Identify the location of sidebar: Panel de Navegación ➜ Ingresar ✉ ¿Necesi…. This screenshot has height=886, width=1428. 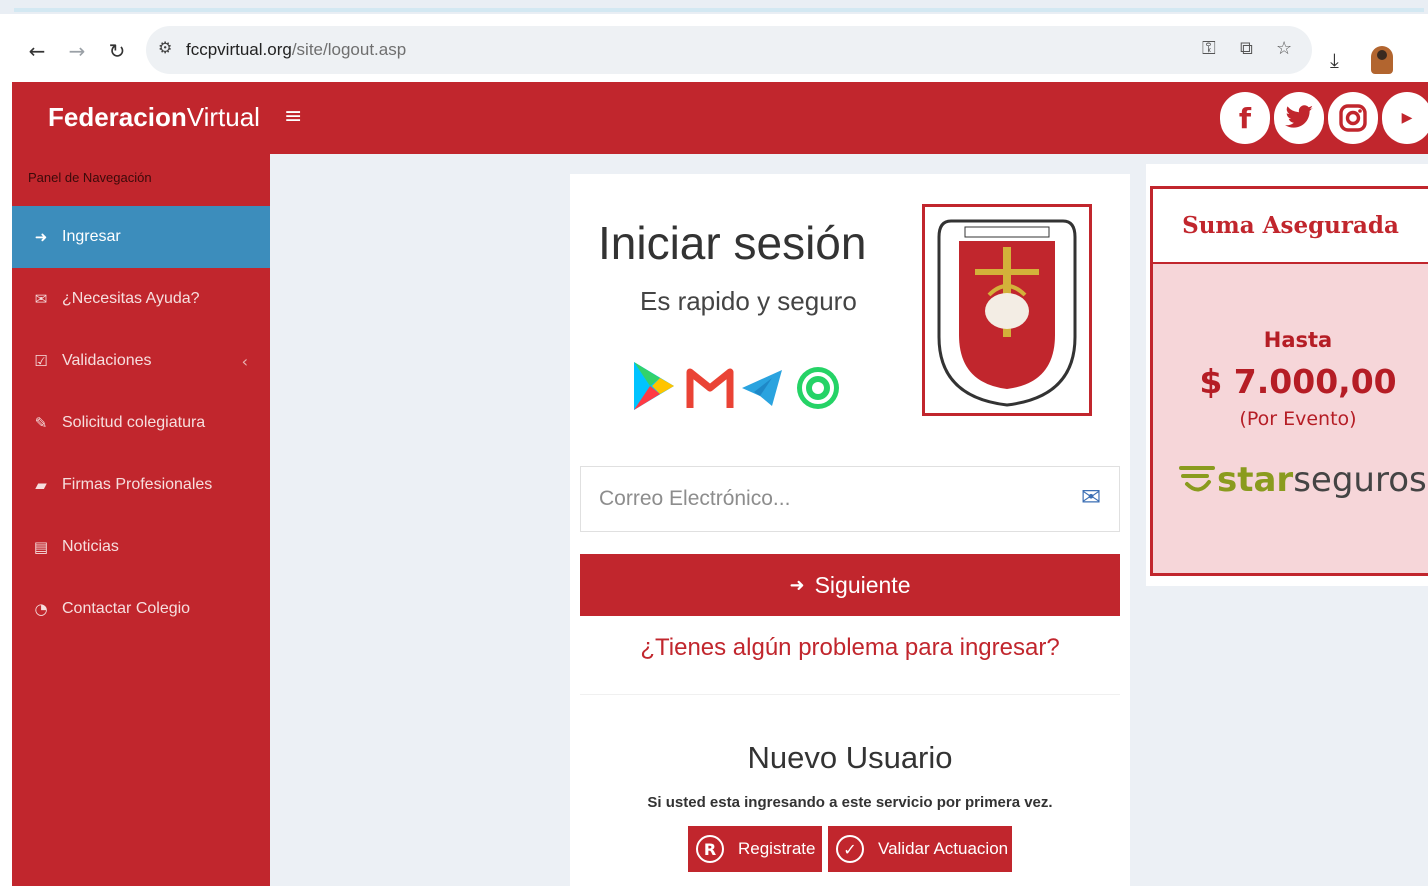
(141, 520).